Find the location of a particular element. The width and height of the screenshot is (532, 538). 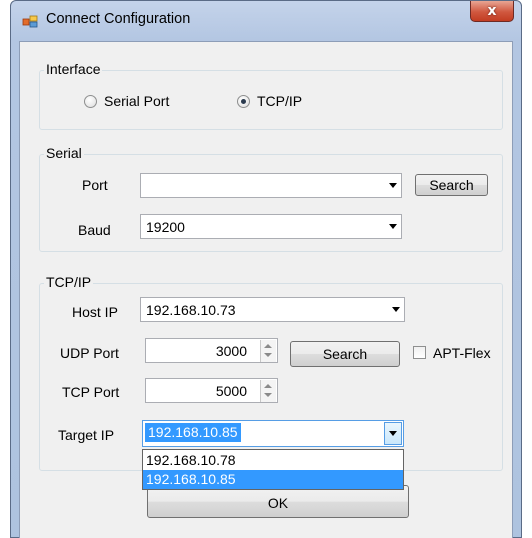

apt-flex-checkbox is located at coordinates (419, 352).